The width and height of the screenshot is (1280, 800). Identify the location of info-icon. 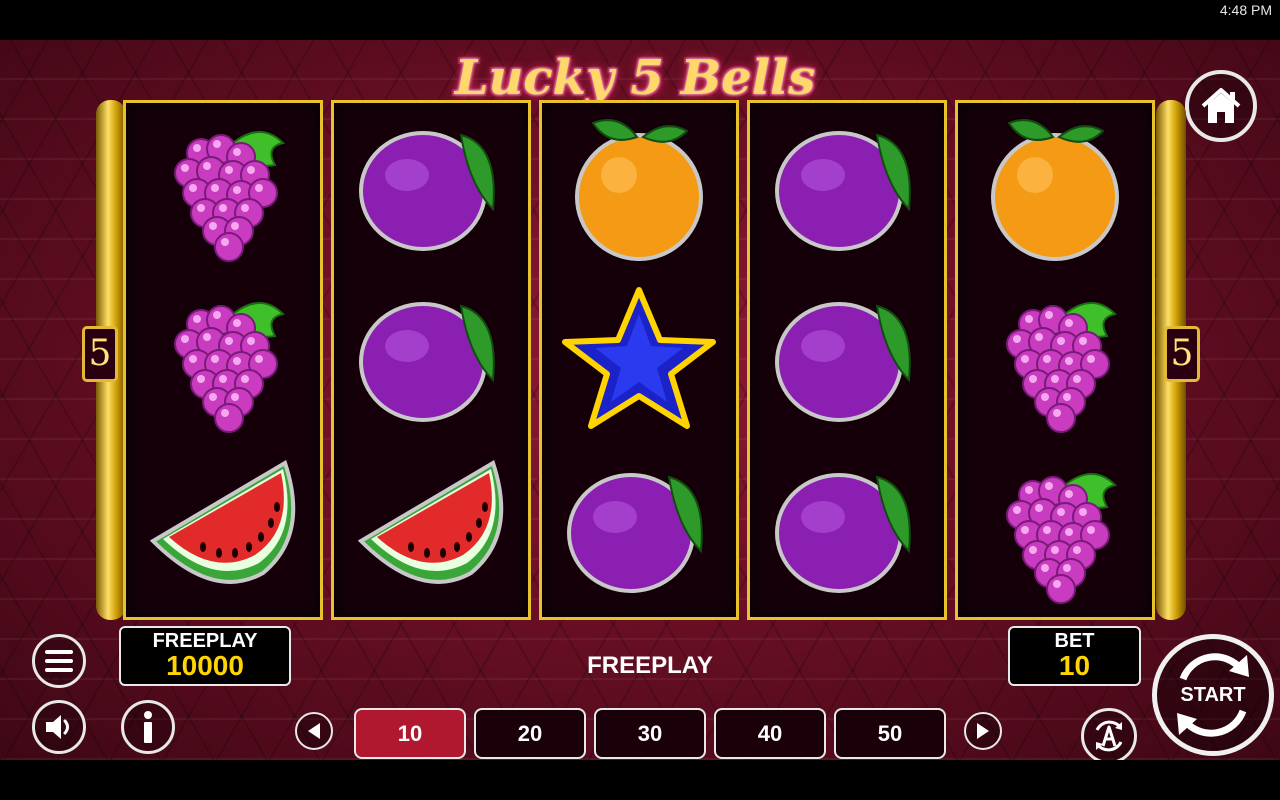
(148, 727).